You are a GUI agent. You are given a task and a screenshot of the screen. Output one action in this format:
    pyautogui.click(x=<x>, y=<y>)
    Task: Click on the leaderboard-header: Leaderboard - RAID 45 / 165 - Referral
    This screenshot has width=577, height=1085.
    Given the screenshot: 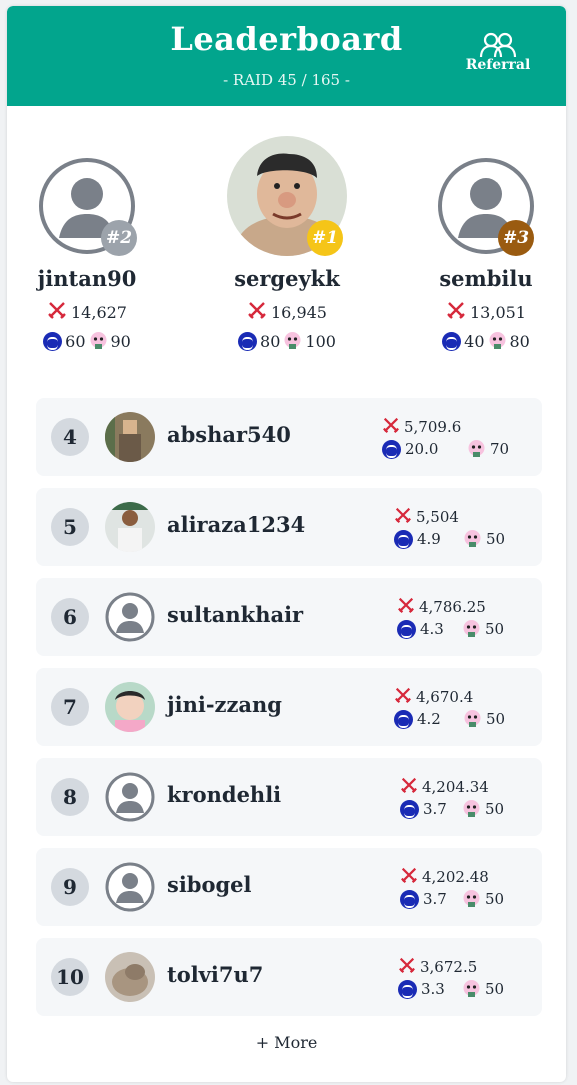 What is the action you would take?
    pyautogui.click(x=286, y=56)
    